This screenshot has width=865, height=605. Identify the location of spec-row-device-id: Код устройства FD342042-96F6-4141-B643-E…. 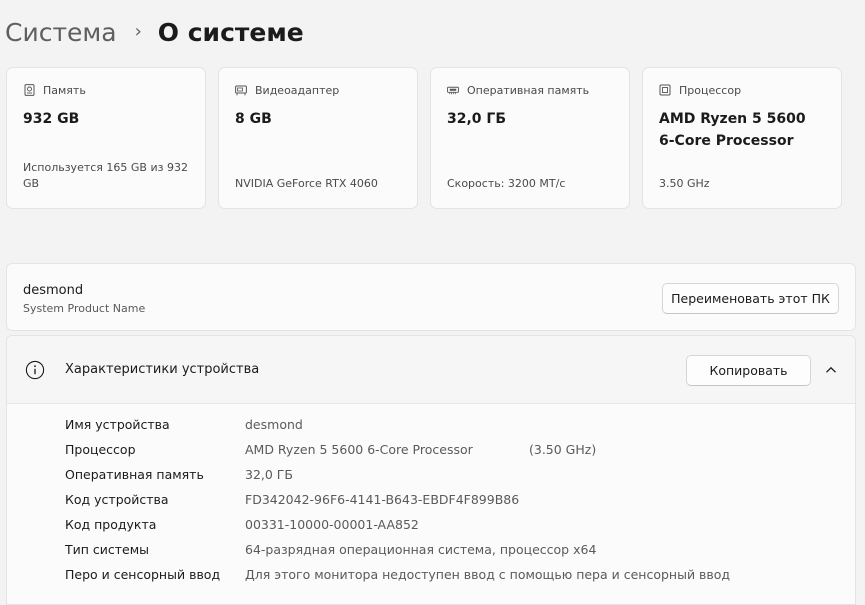
(431, 499).